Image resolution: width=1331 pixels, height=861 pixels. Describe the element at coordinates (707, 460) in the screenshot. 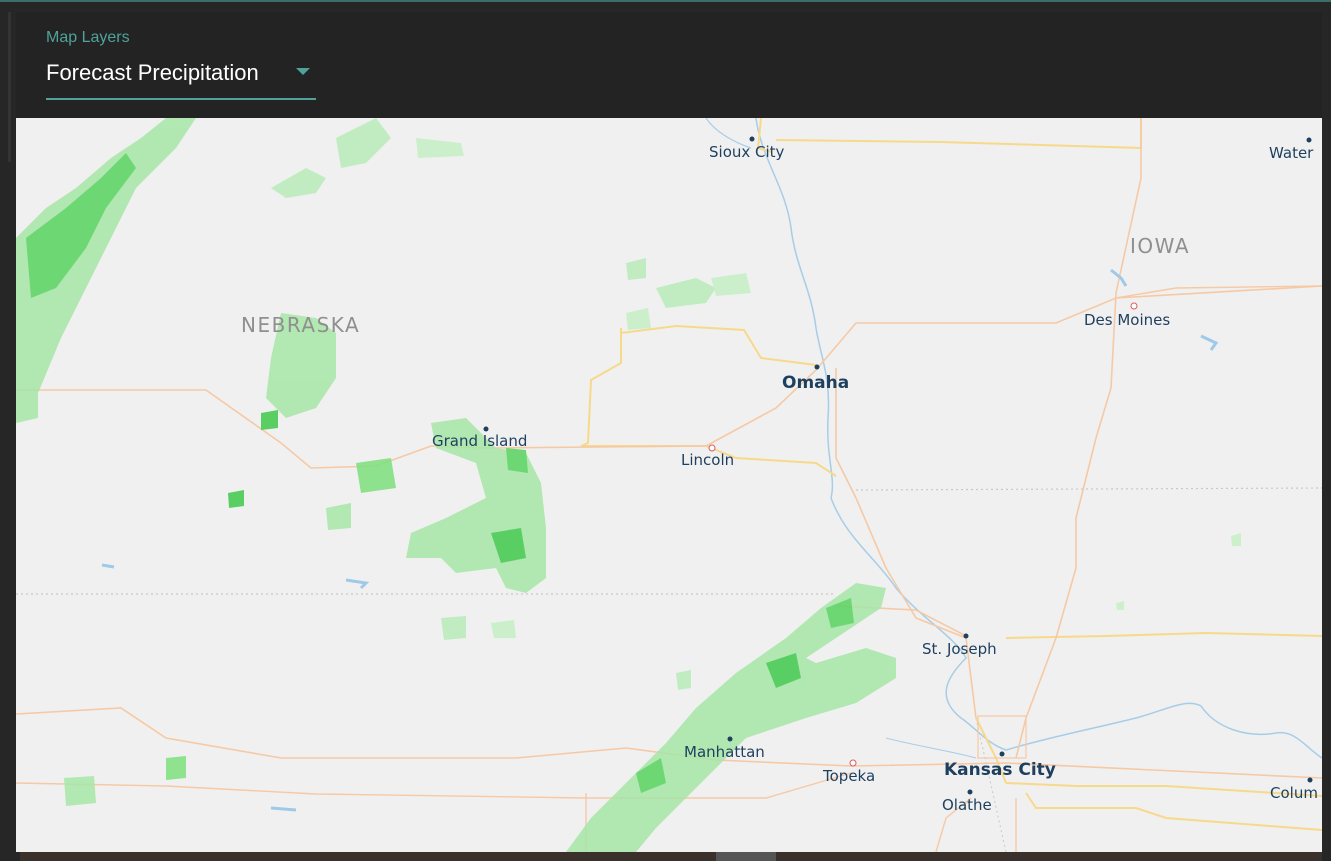

I see `city-label-lincoln: Lincoln` at that location.